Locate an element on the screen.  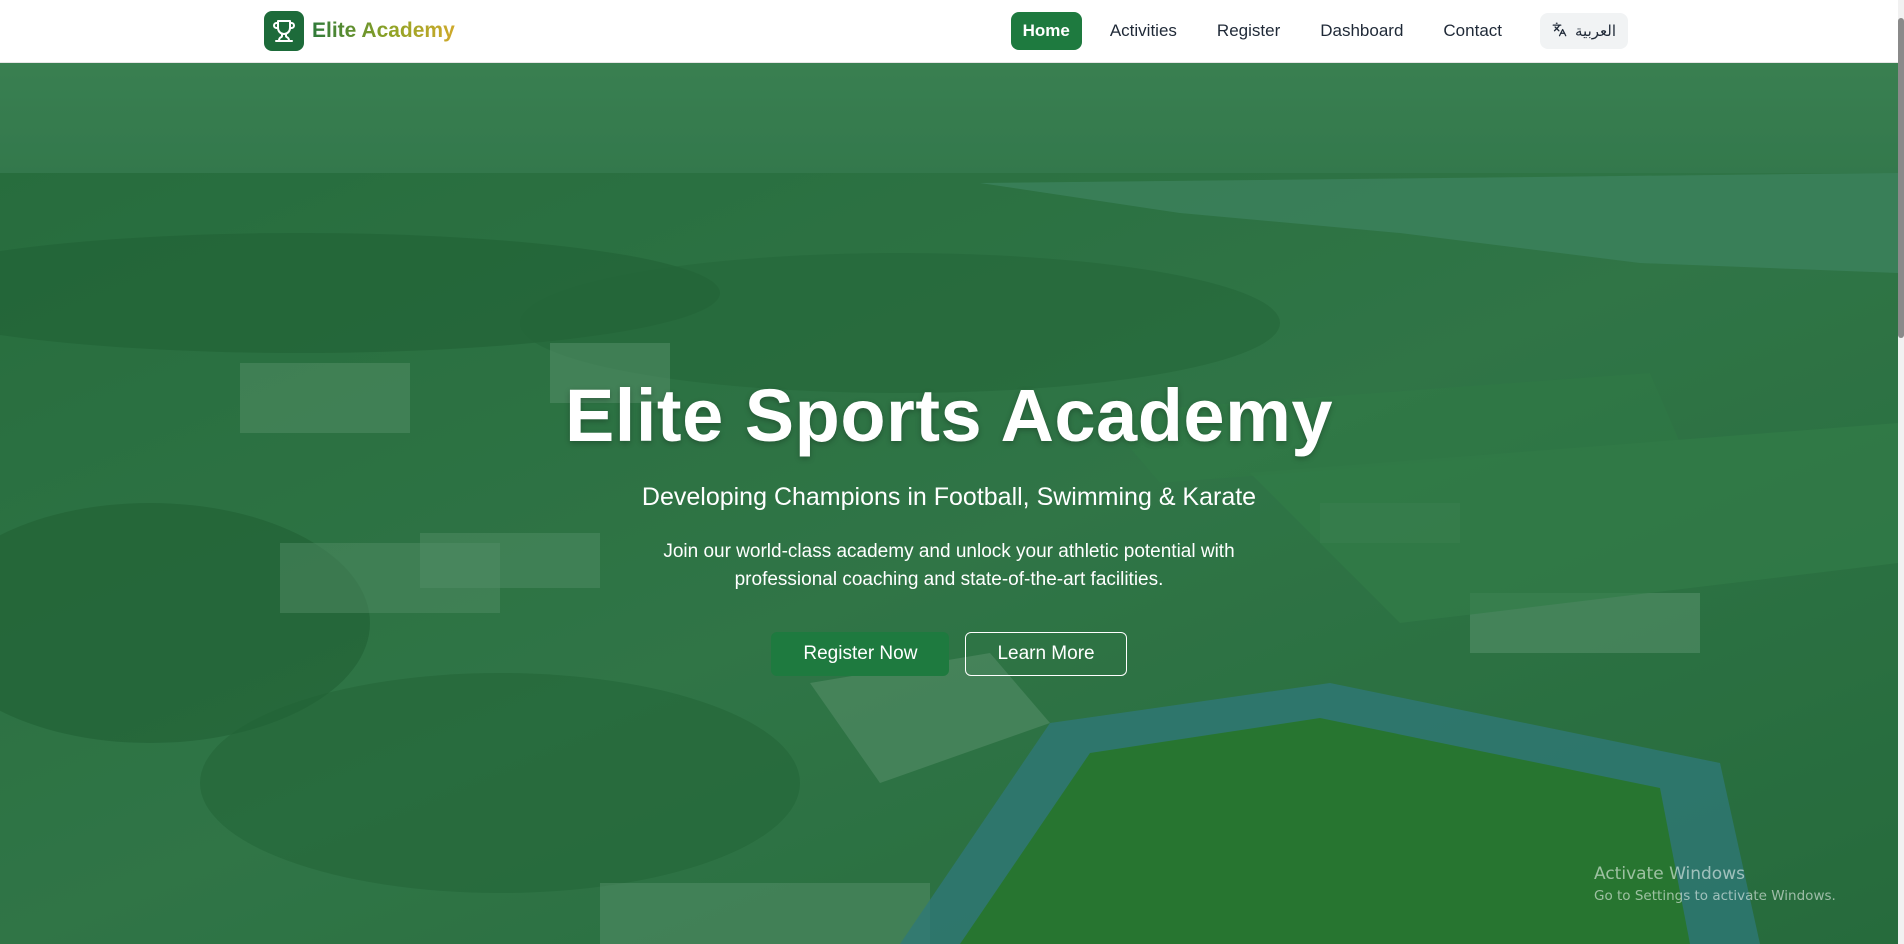
nav-contact: Contact is located at coordinates (1472, 31).